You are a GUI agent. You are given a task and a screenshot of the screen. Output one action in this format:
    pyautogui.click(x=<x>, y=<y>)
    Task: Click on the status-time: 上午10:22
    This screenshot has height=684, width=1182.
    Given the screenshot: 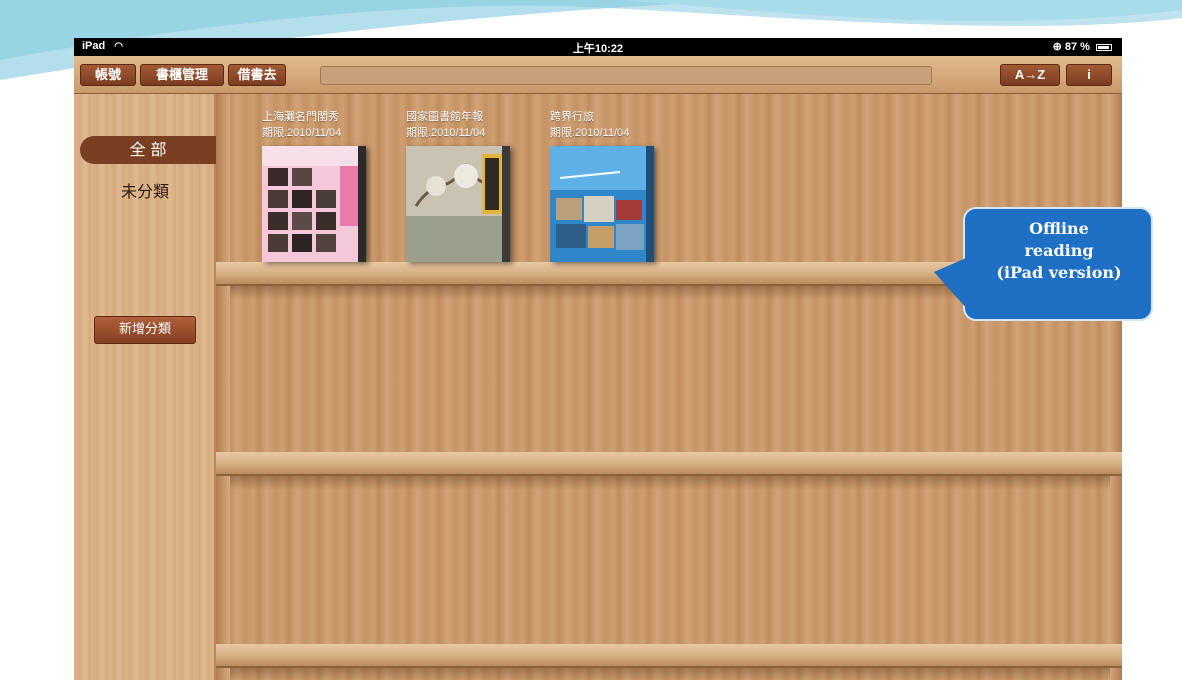 What is the action you would take?
    pyautogui.click(x=598, y=49)
    